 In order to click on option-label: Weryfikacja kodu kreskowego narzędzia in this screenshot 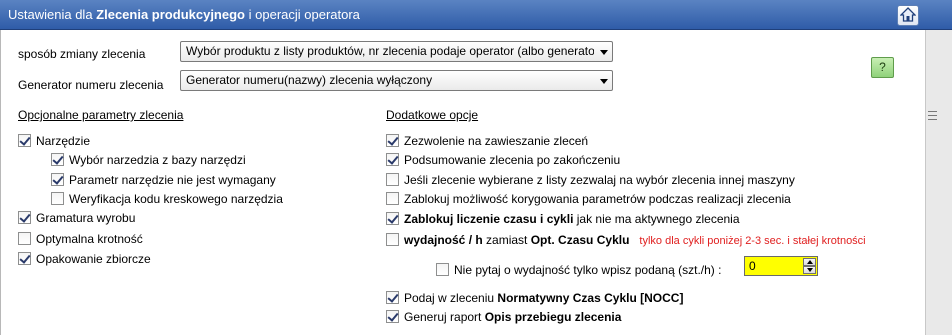, I will do `click(176, 199)`.